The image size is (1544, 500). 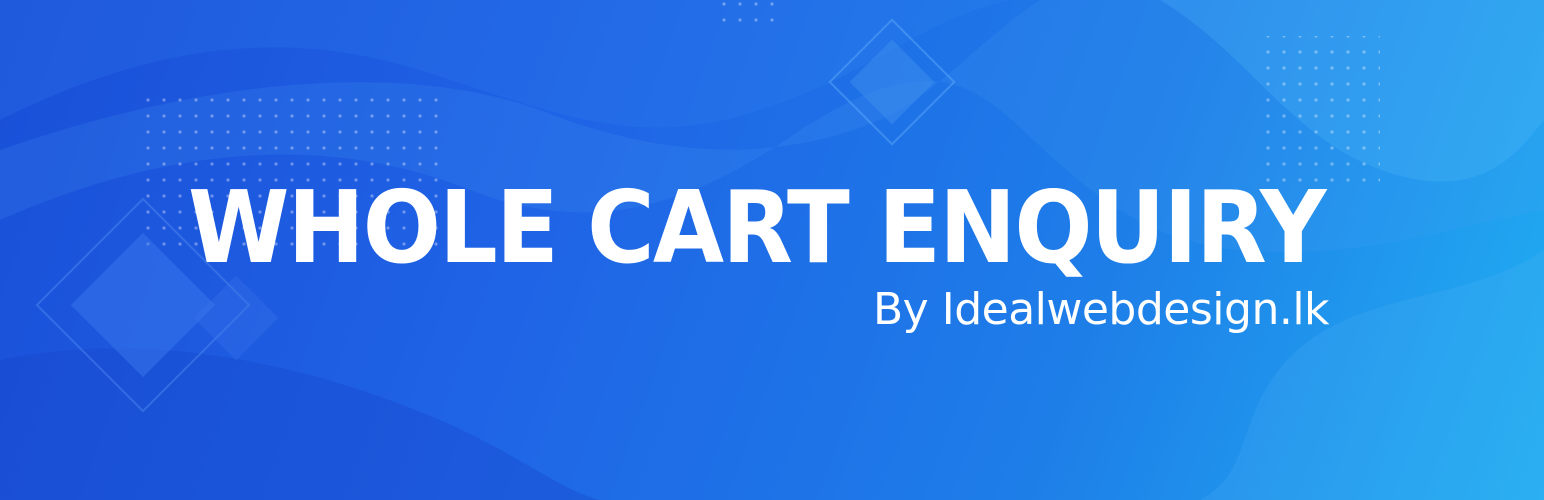 What do you see at coordinates (1101, 309) in the screenshot?
I see `banner-subtitle: By Idealwebdesign.lk` at bounding box center [1101, 309].